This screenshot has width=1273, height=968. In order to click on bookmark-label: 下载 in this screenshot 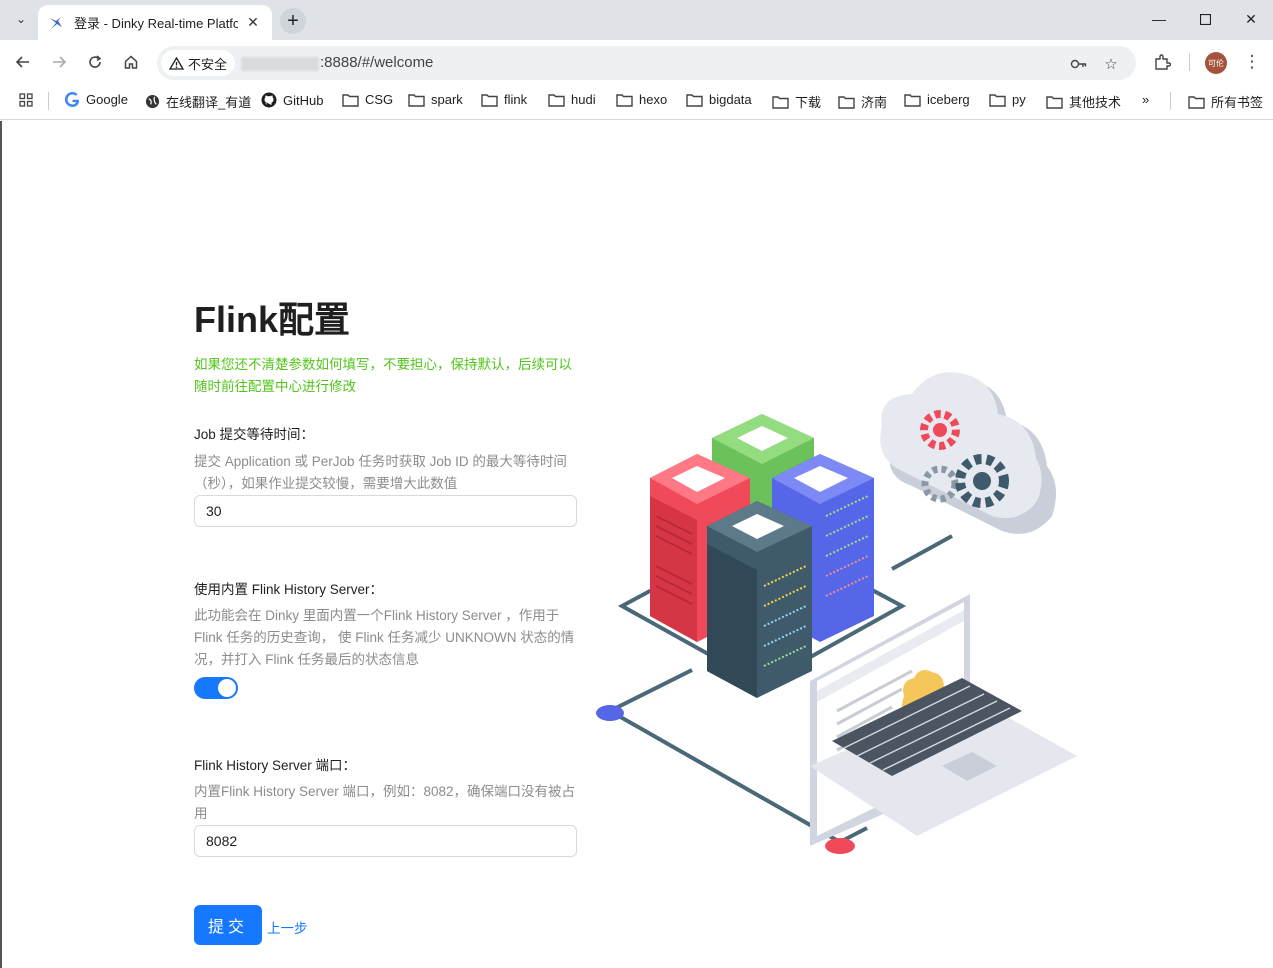, I will do `click(808, 102)`.